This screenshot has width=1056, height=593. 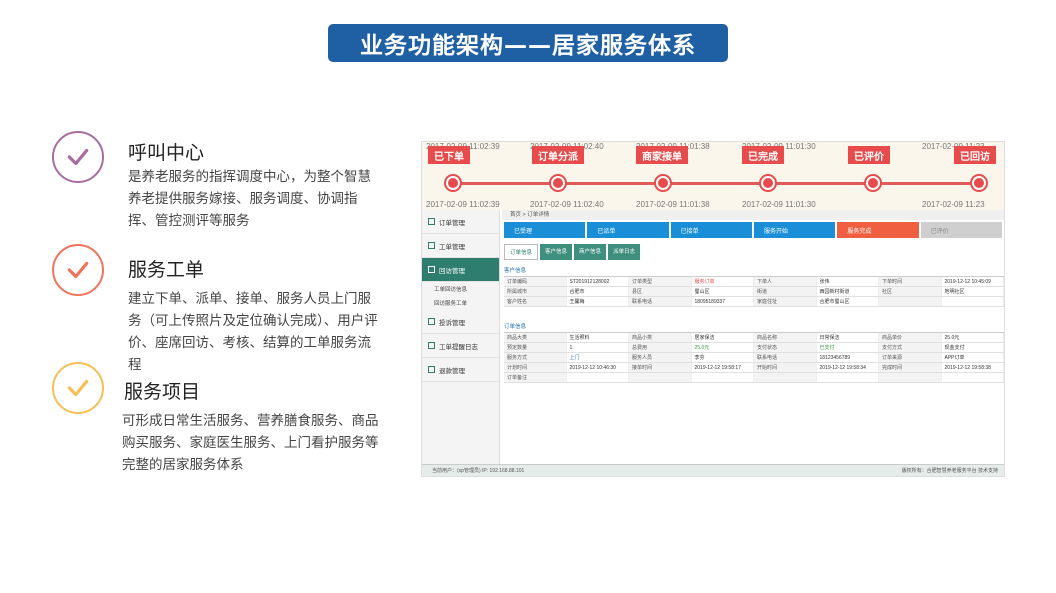 What do you see at coordinates (660, 337) in the screenshot?
I see `table-label: 商品小类` at bounding box center [660, 337].